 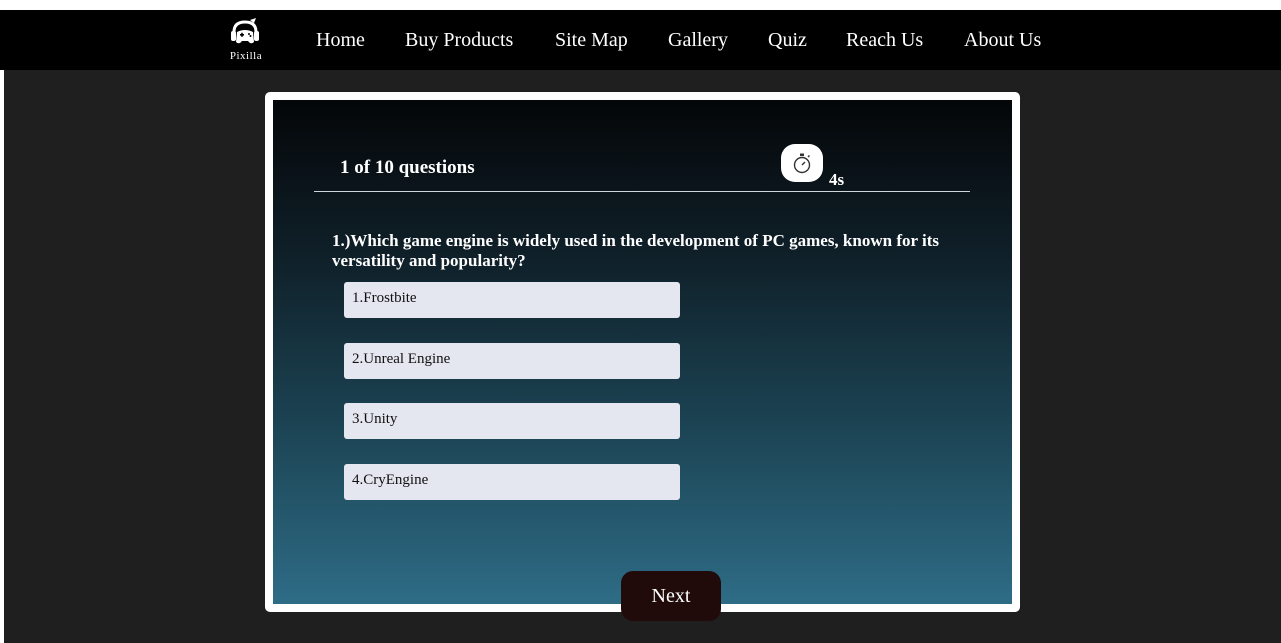 What do you see at coordinates (245, 31) in the screenshot?
I see `gamepad-headphones-icon` at bounding box center [245, 31].